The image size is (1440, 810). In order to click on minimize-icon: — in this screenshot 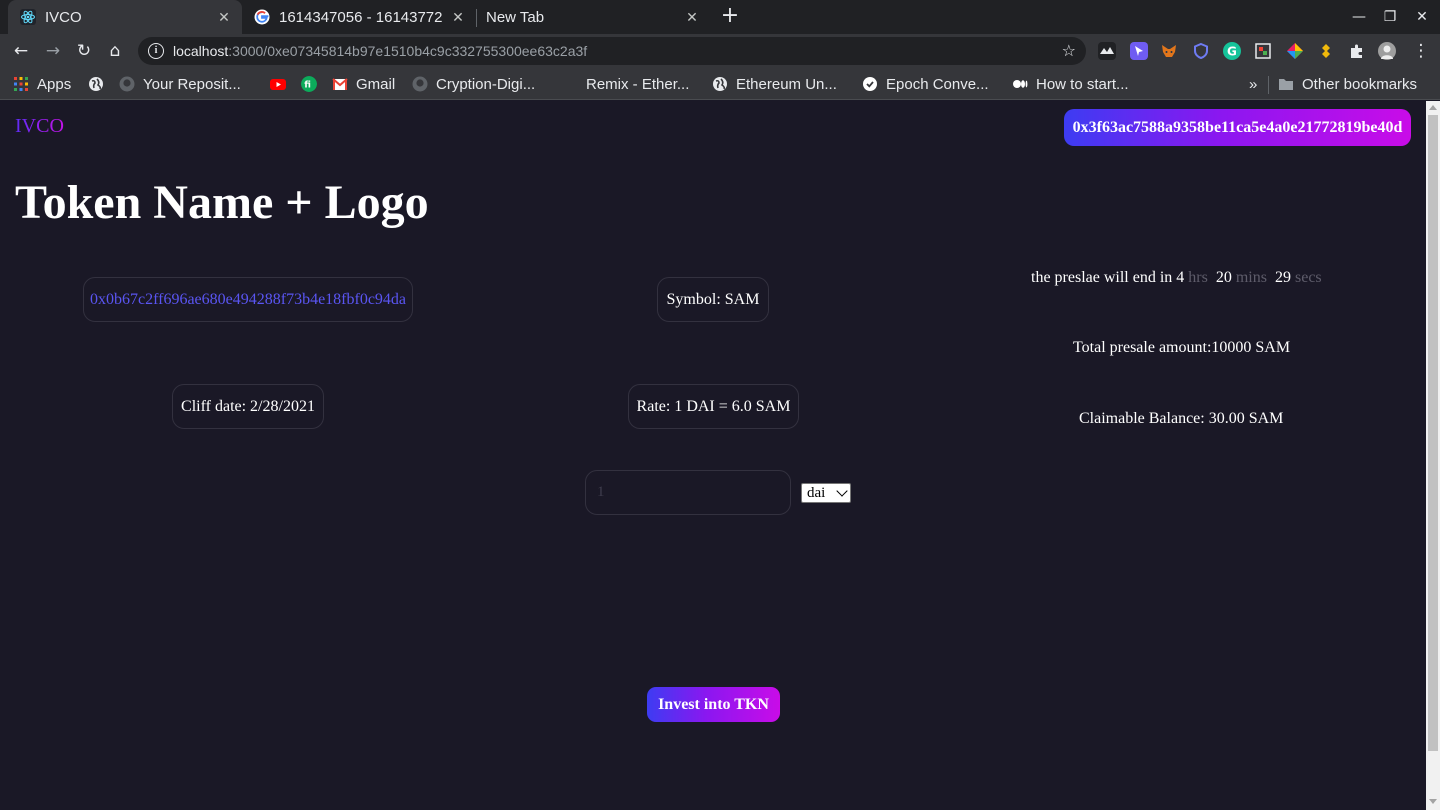, I will do `click(1359, 17)`.